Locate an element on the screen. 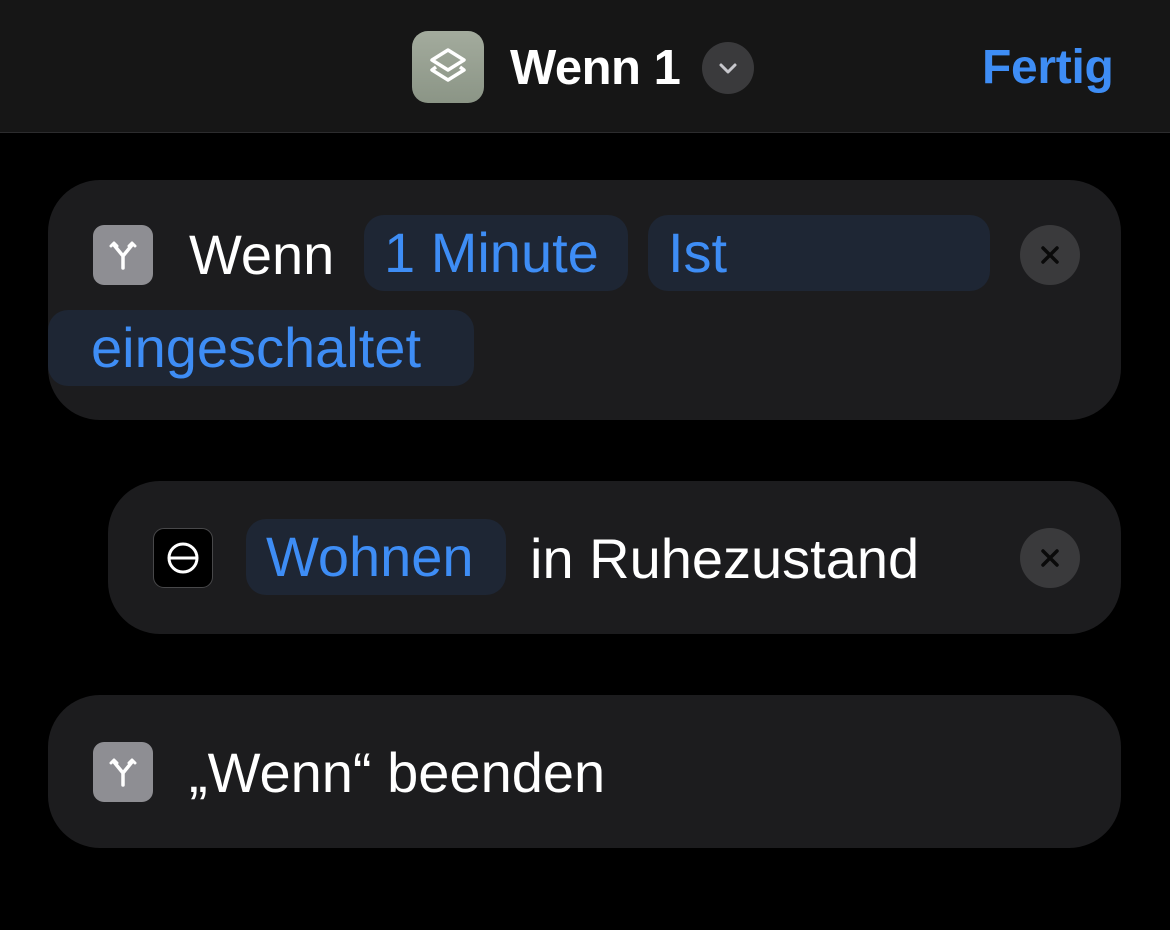 The image size is (1170, 930). end-if-label: „Wenn“ beenden is located at coordinates (397, 772).